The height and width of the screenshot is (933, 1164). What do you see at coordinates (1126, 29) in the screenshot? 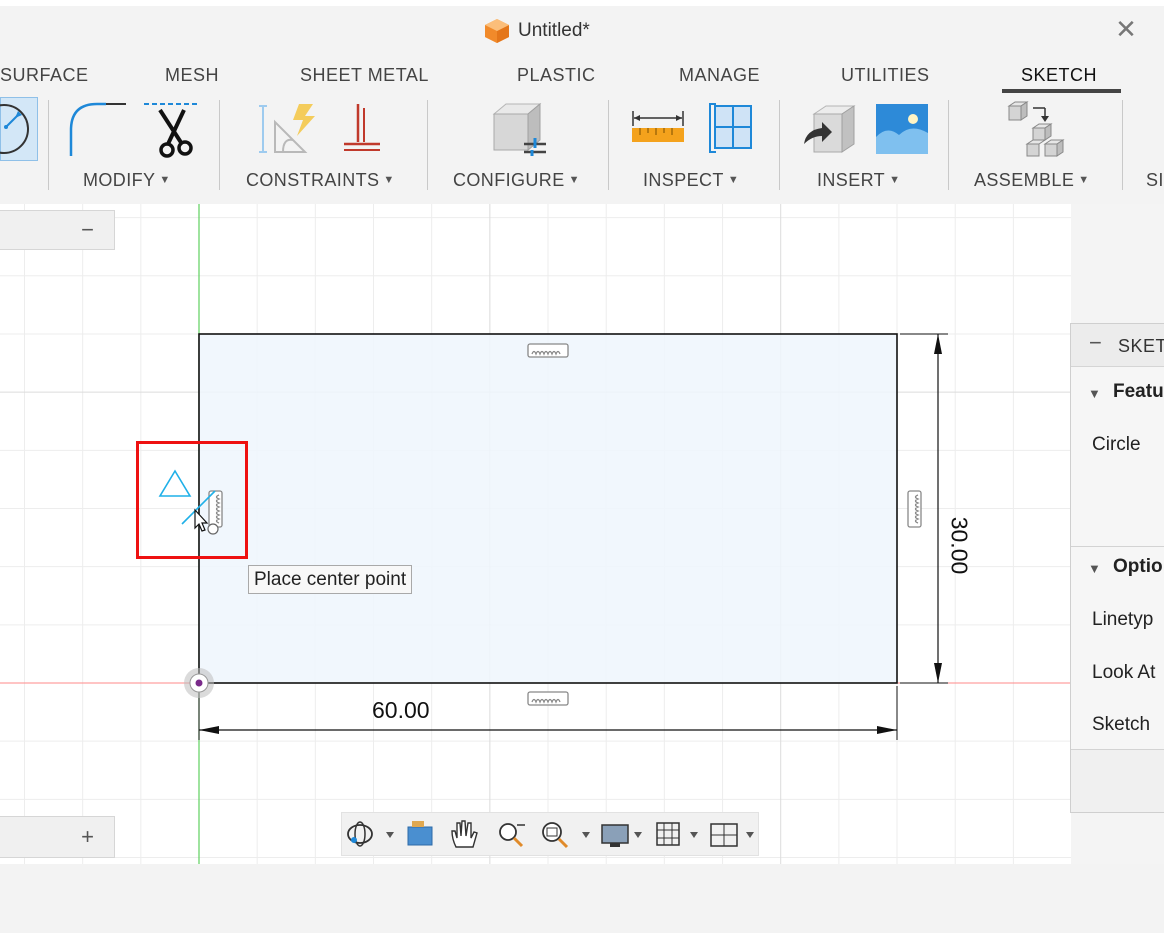
I see `close-button: ✕` at bounding box center [1126, 29].